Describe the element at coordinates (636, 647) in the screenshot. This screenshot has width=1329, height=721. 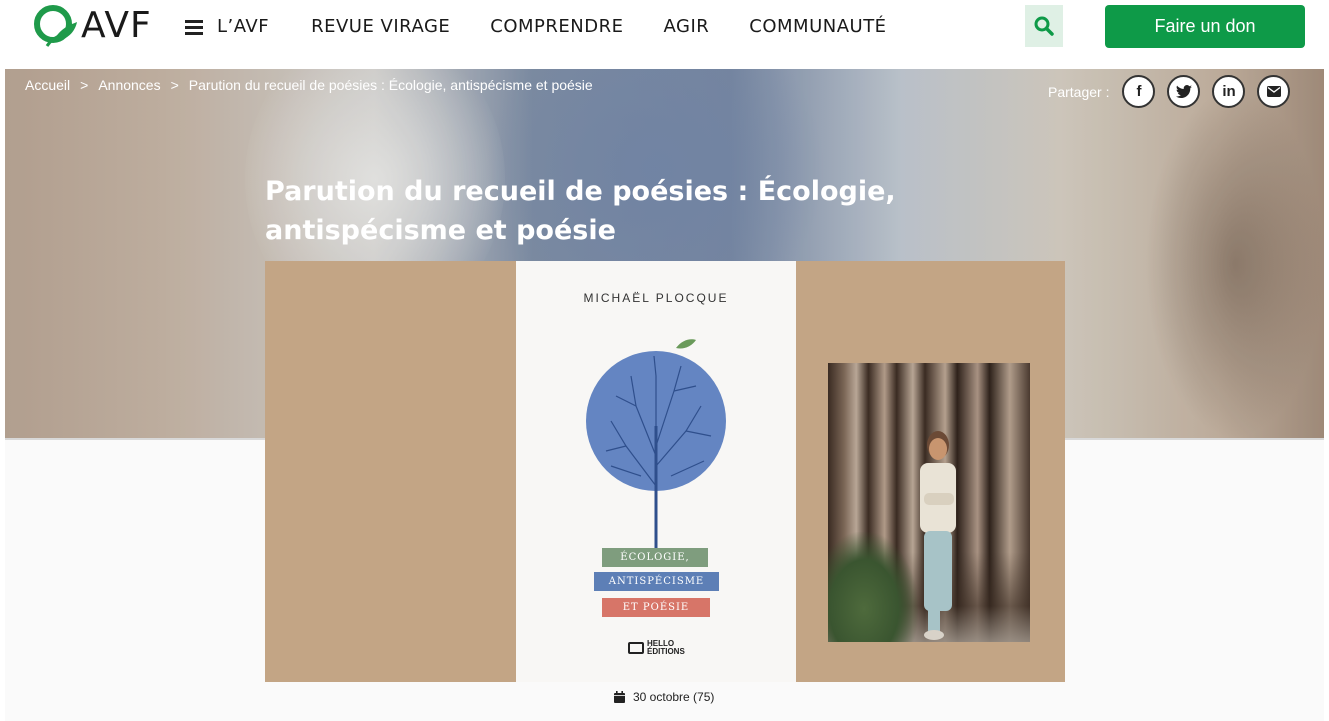
I see `book-icon` at that location.